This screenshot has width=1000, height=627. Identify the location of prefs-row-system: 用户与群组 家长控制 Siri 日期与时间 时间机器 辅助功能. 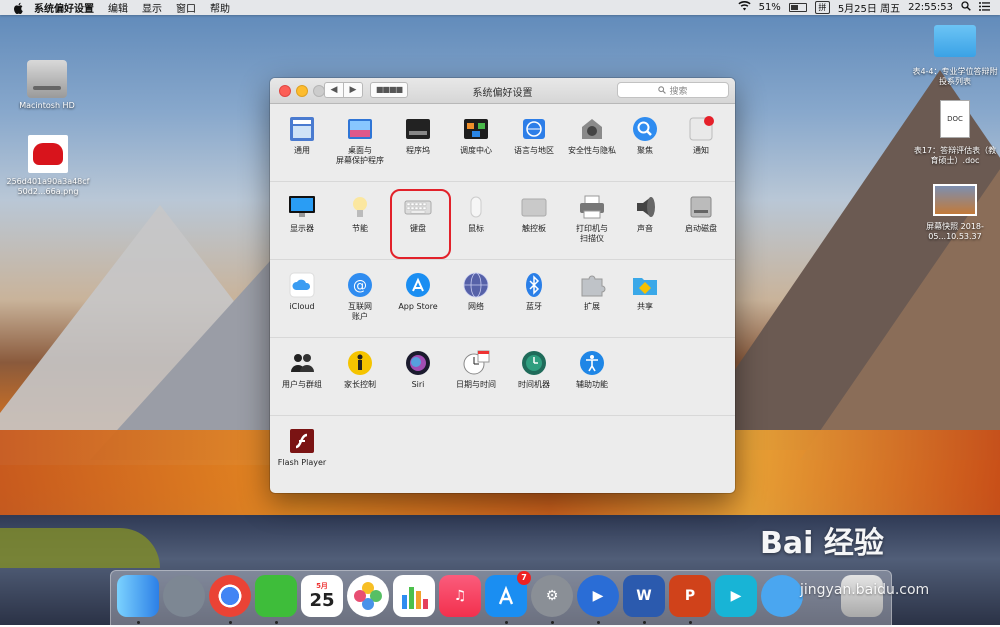
(502, 377).